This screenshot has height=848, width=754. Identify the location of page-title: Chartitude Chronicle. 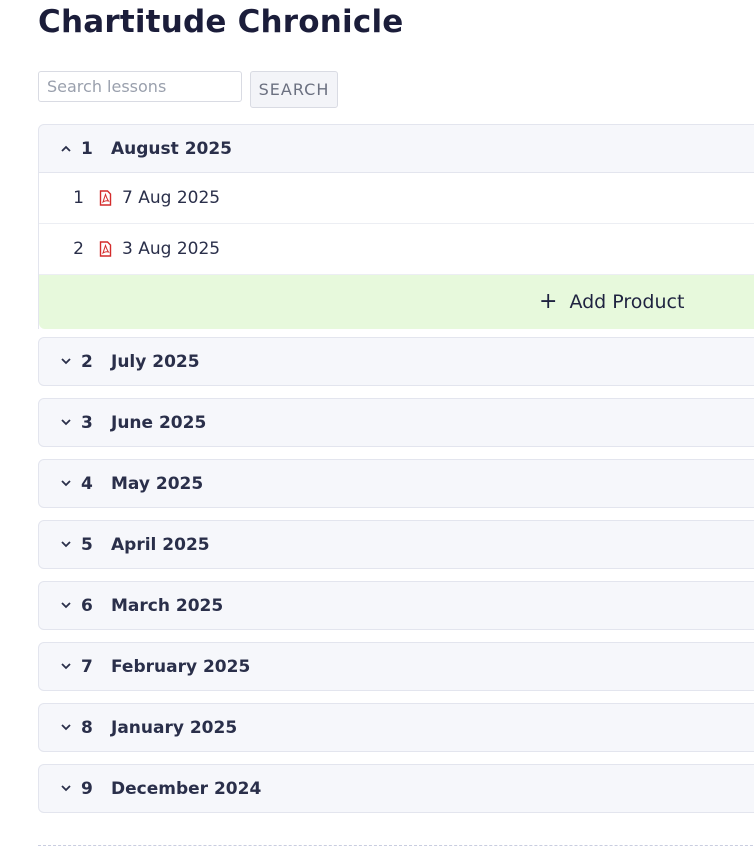
(221, 22).